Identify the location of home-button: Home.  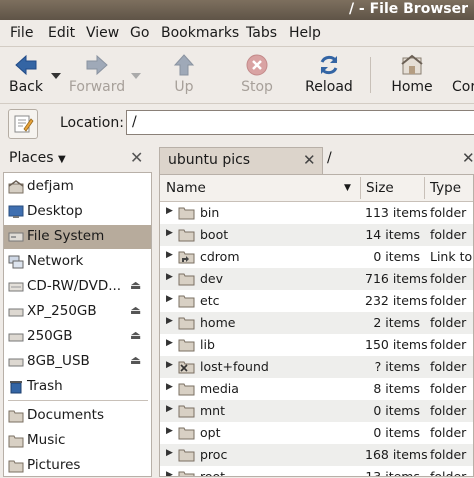
(412, 76).